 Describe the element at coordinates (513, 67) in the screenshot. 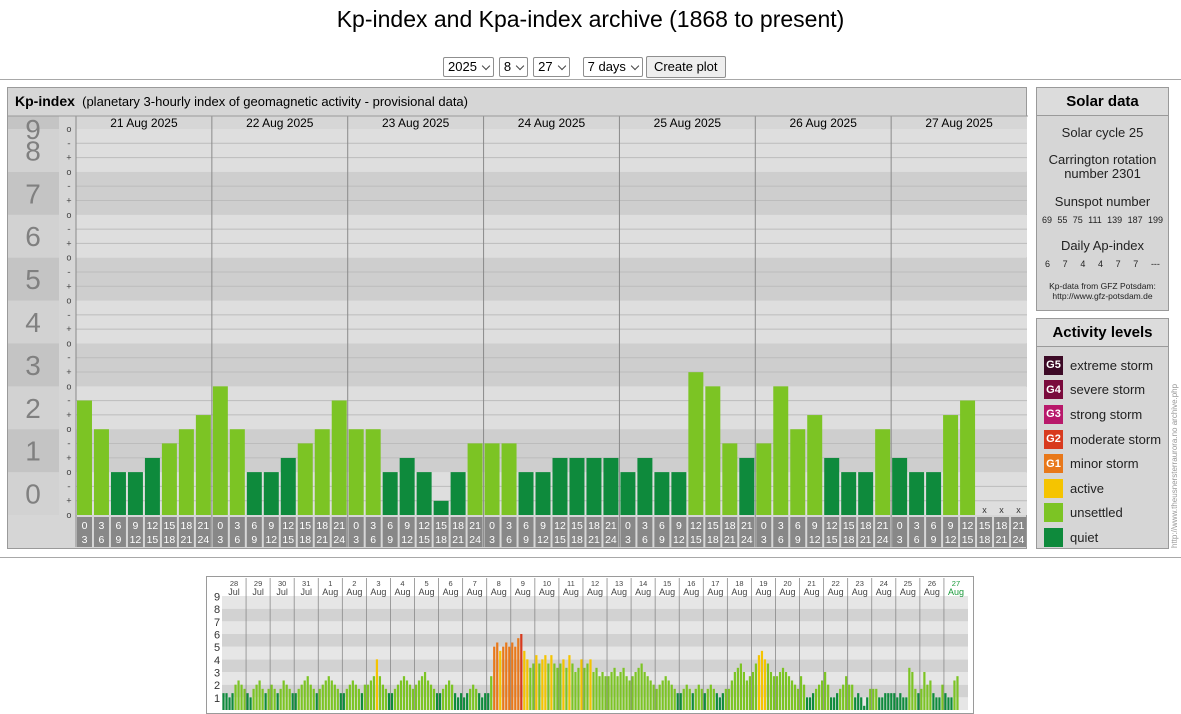

I see `month-select: 8` at that location.